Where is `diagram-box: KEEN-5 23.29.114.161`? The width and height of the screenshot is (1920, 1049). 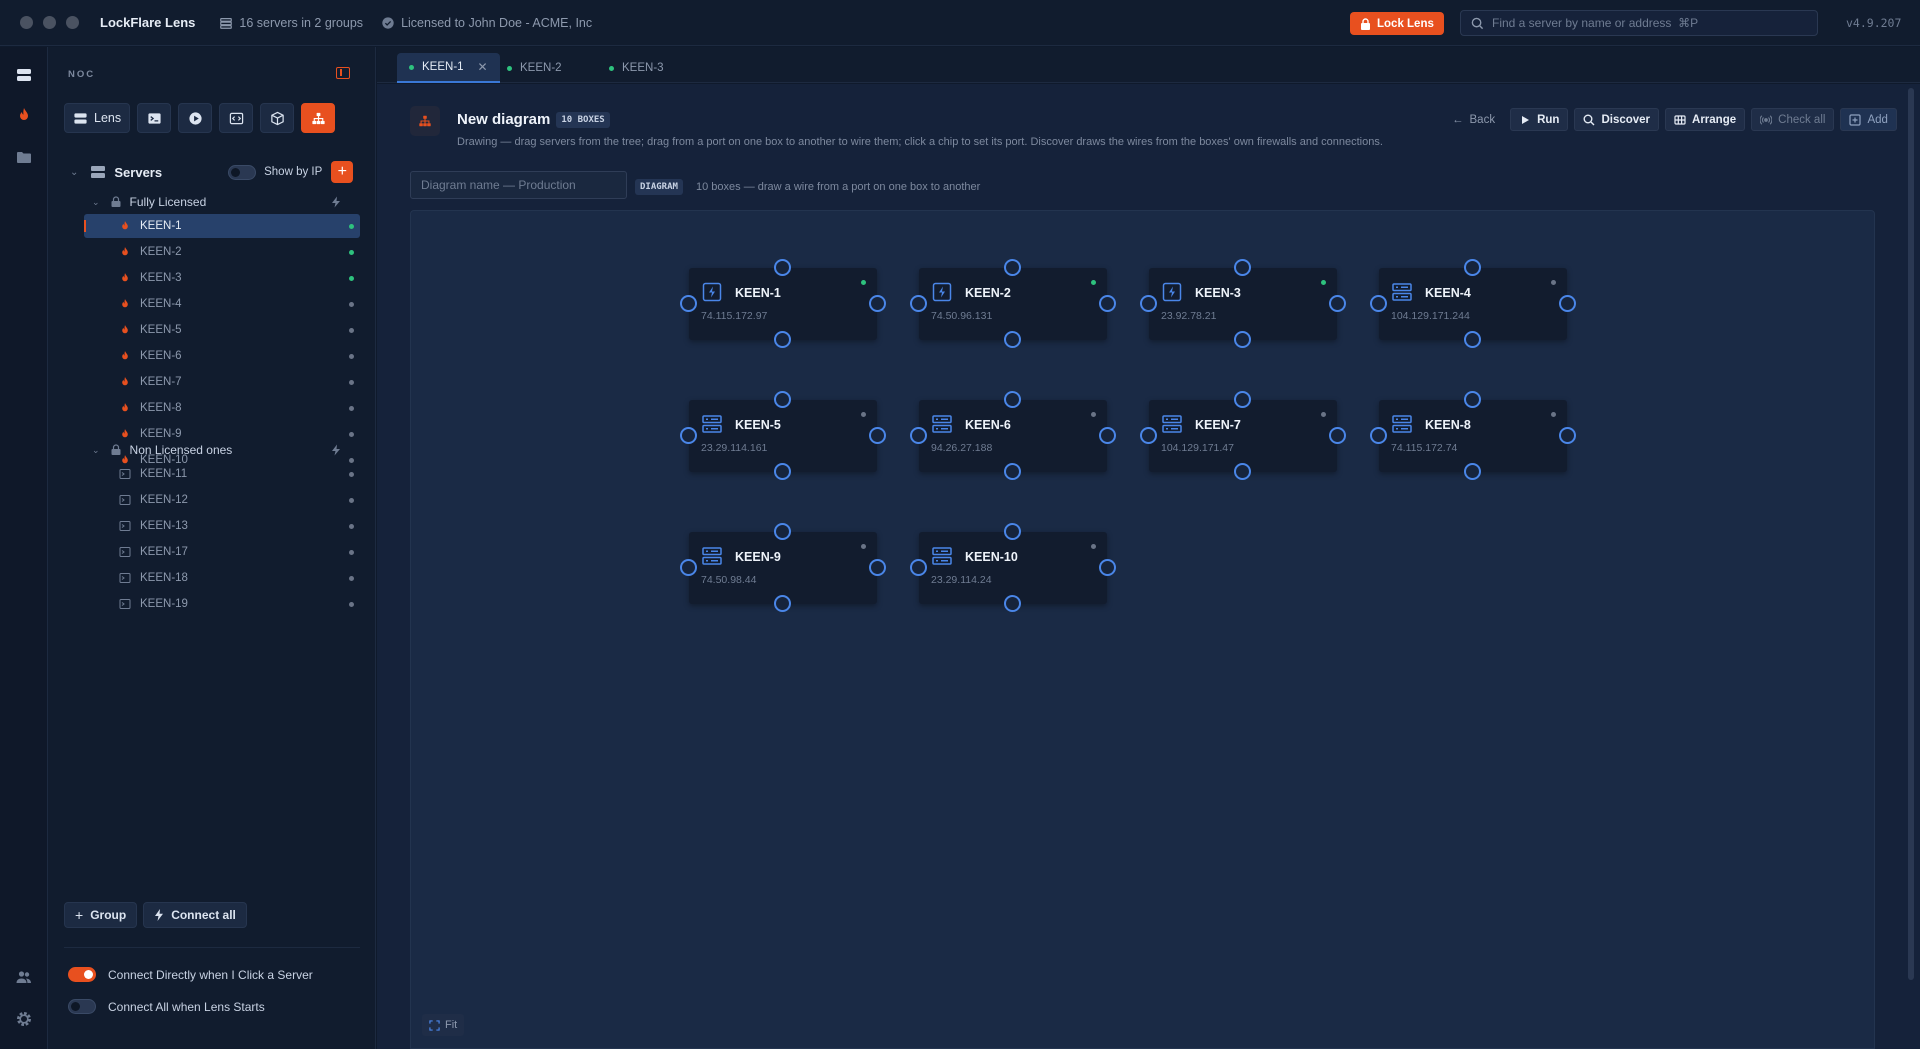 diagram-box: KEEN-5 23.29.114.161 is located at coordinates (783, 435).